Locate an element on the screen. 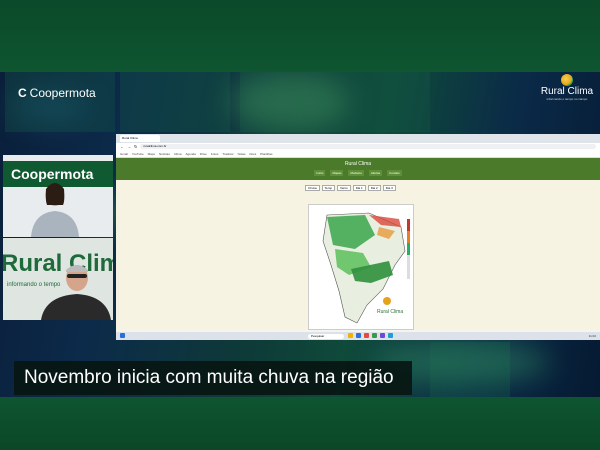 This screenshot has height=450, width=600. rural-clima-tagline: informando o tempo no campo is located at coordinates (567, 99).